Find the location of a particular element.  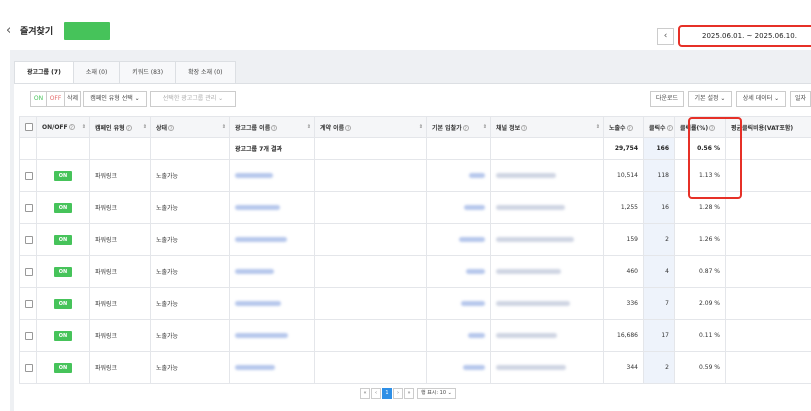

table-row: ON 파워링크 노출가능 336 7 2.09 % is located at coordinates (415, 303).